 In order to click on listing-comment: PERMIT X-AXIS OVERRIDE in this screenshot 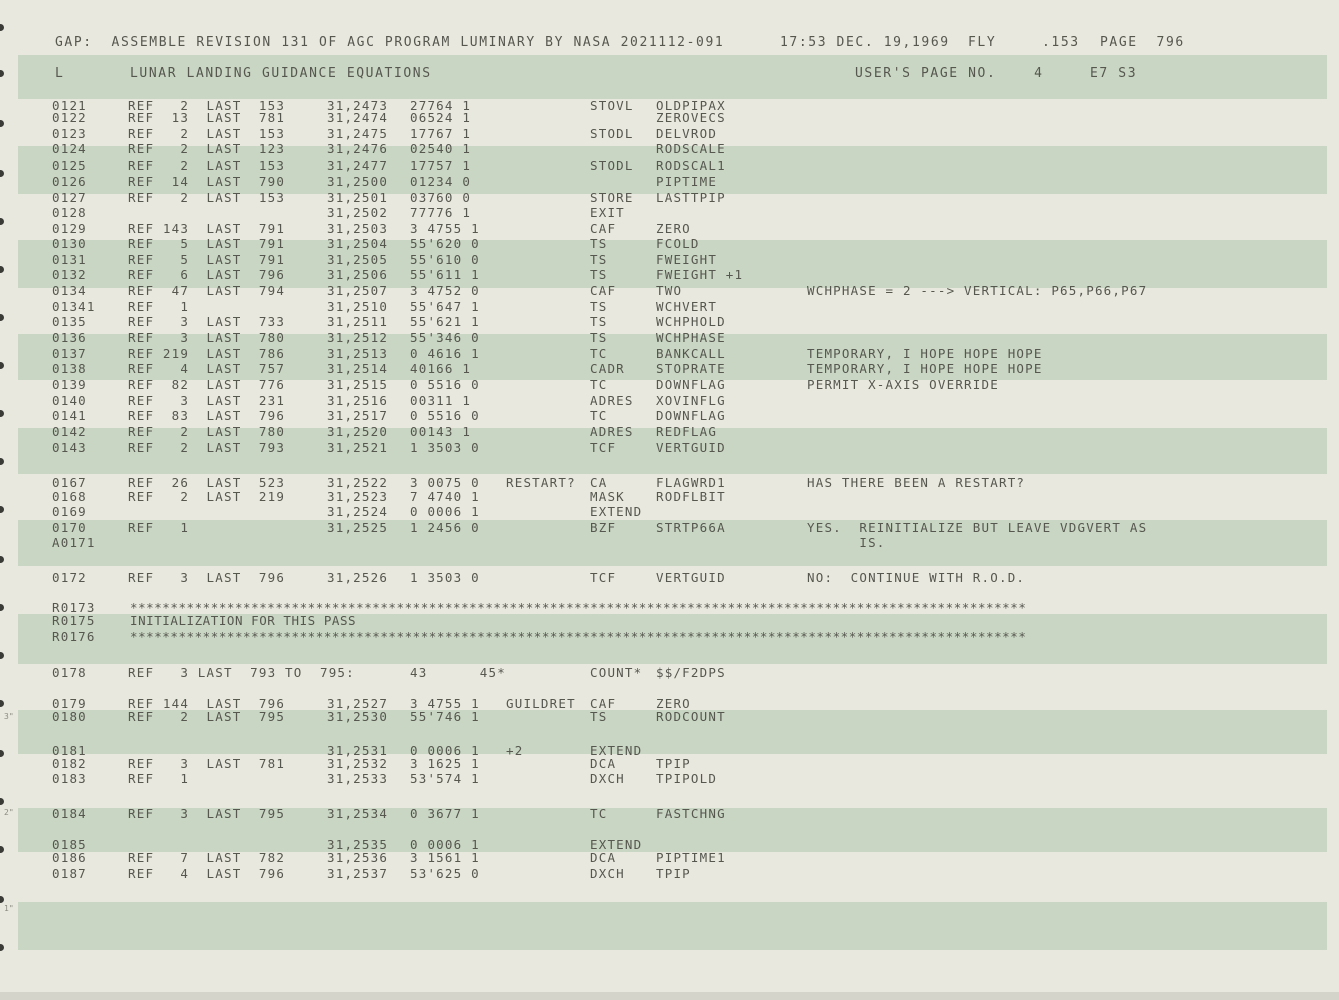, I will do `click(903, 384)`.